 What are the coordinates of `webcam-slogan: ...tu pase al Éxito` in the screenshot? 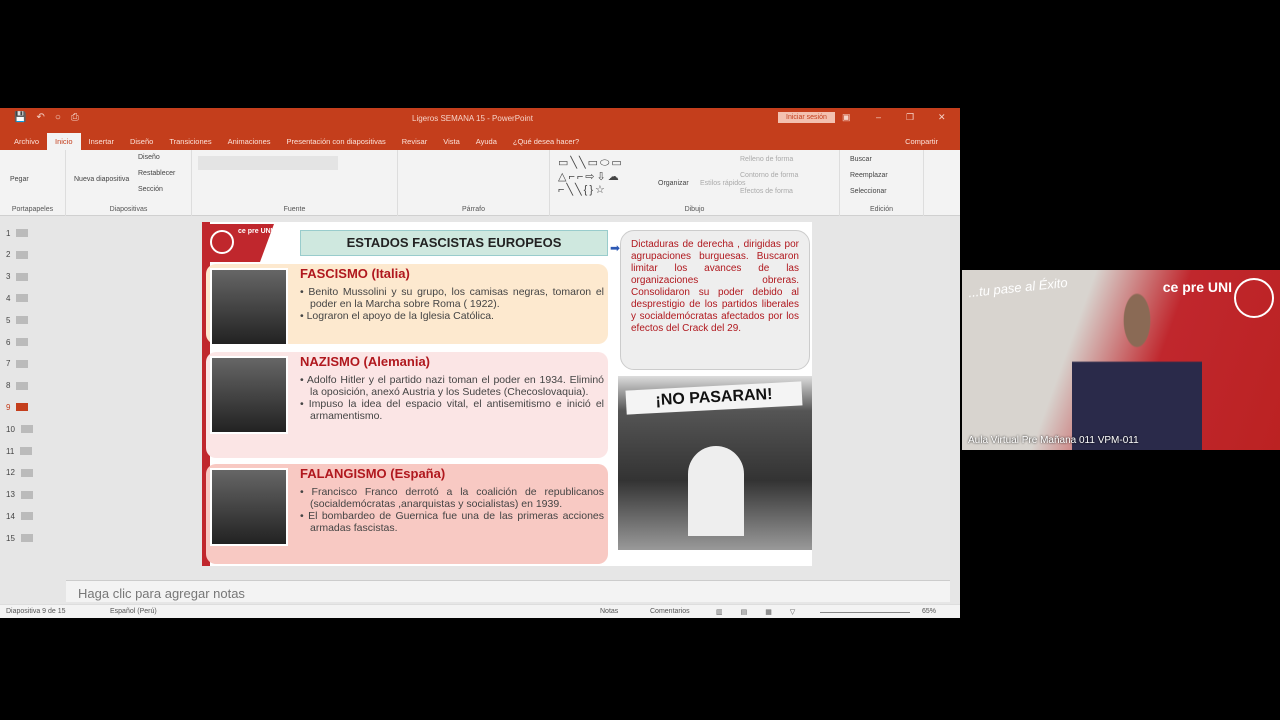 It's located at (1018, 287).